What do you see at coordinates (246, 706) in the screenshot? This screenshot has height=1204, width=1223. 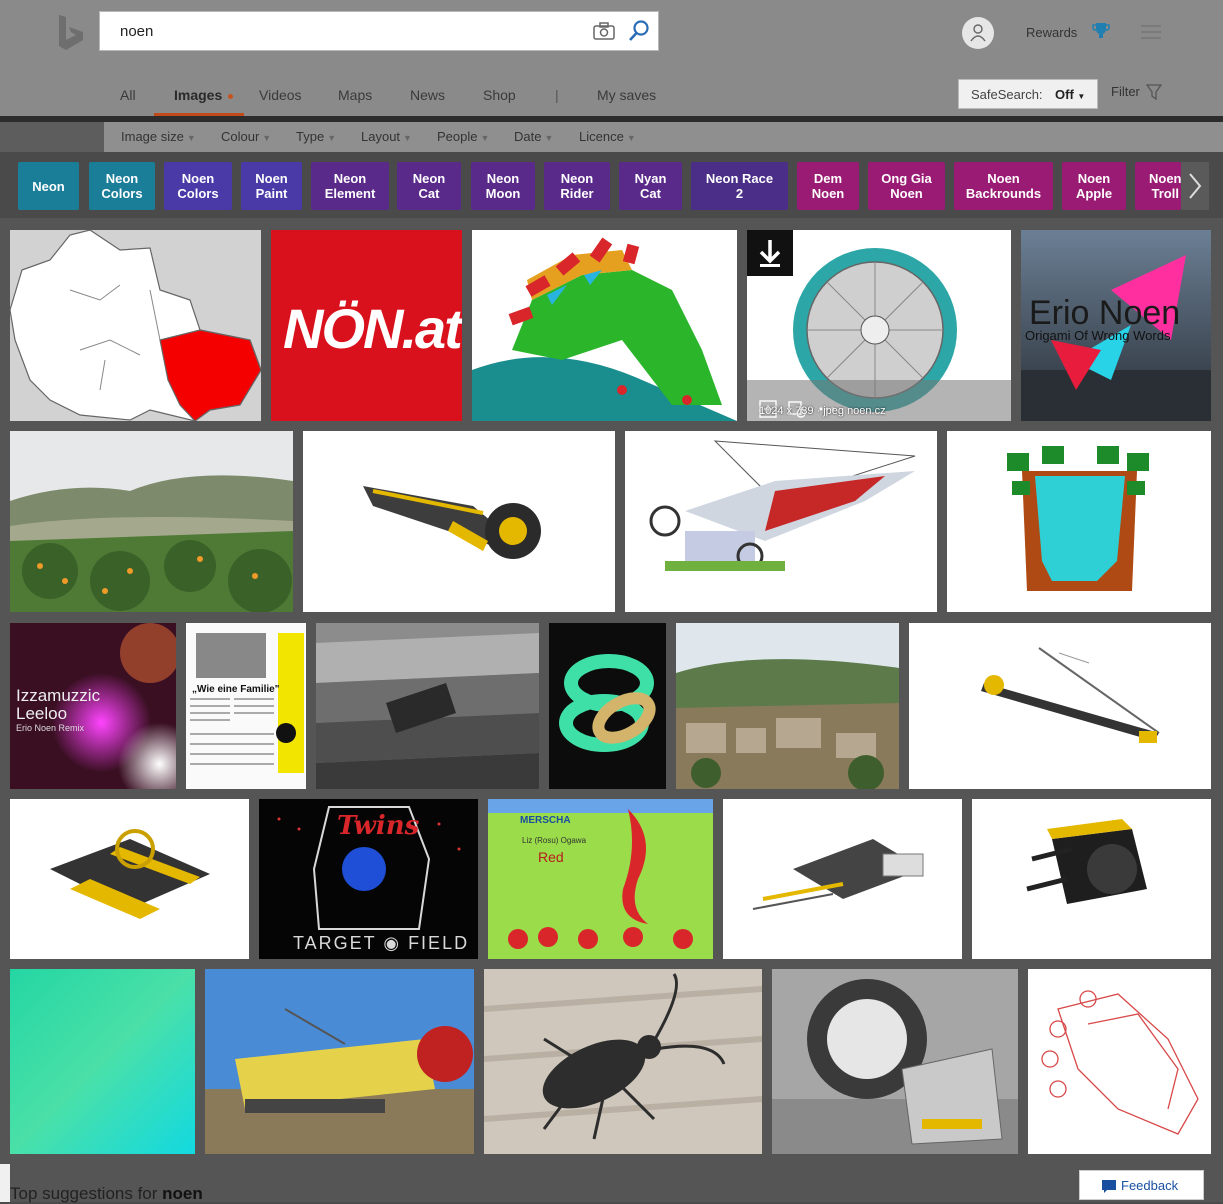 I see `image-tile-newspaper: „Wie eine Familie"` at bounding box center [246, 706].